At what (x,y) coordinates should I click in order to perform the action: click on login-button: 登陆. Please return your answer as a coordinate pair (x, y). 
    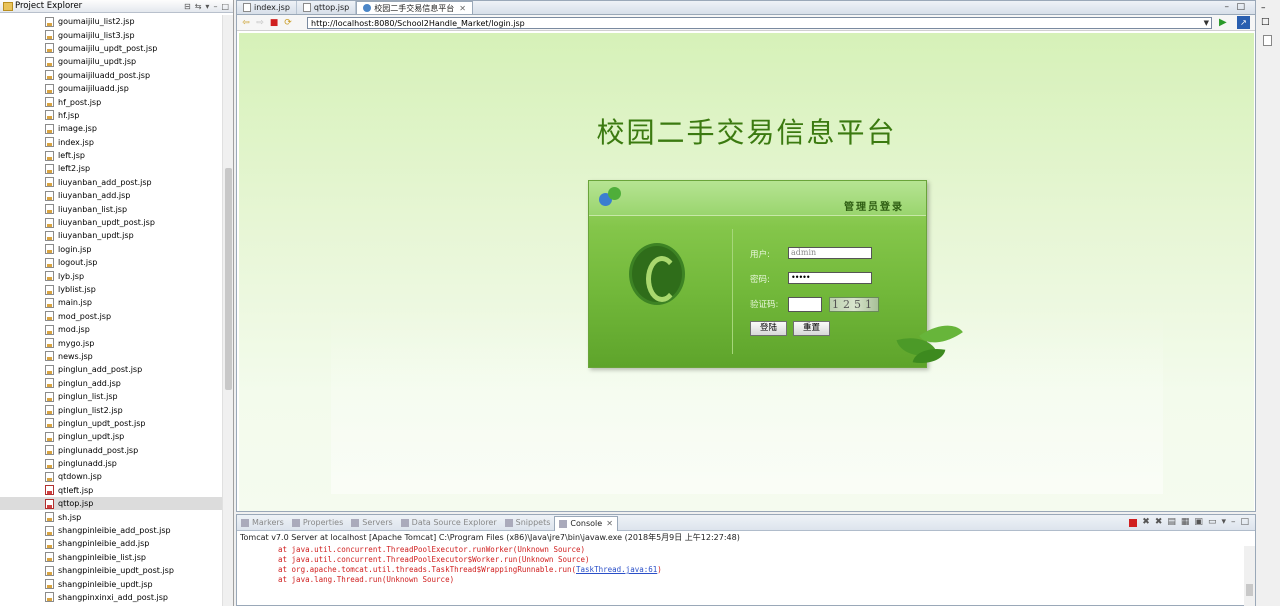
    Looking at the image, I should click on (768, 328).